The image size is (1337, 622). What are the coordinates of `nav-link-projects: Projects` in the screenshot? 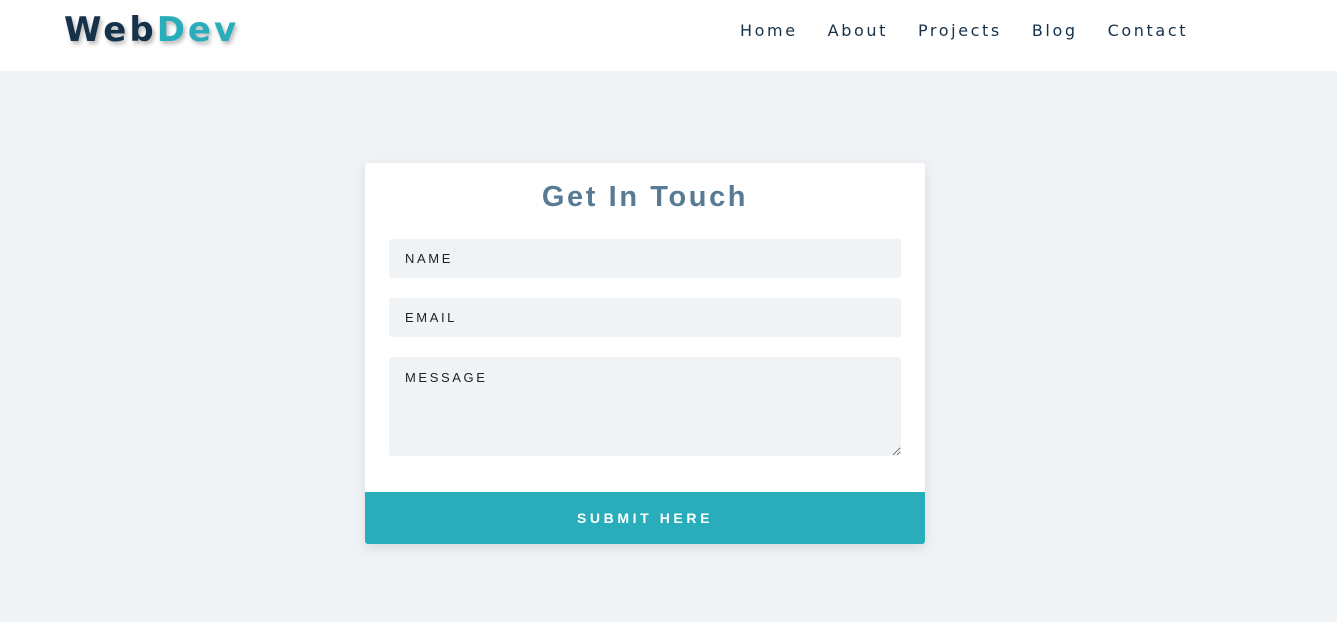 It's located at (960, 31).